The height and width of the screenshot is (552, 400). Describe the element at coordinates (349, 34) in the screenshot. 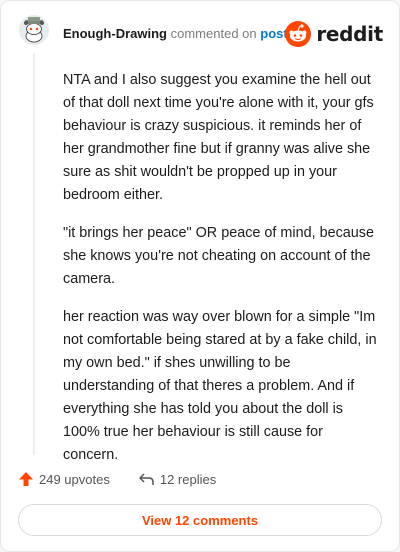

I see `reddit-wordmark: reddit` at that location.